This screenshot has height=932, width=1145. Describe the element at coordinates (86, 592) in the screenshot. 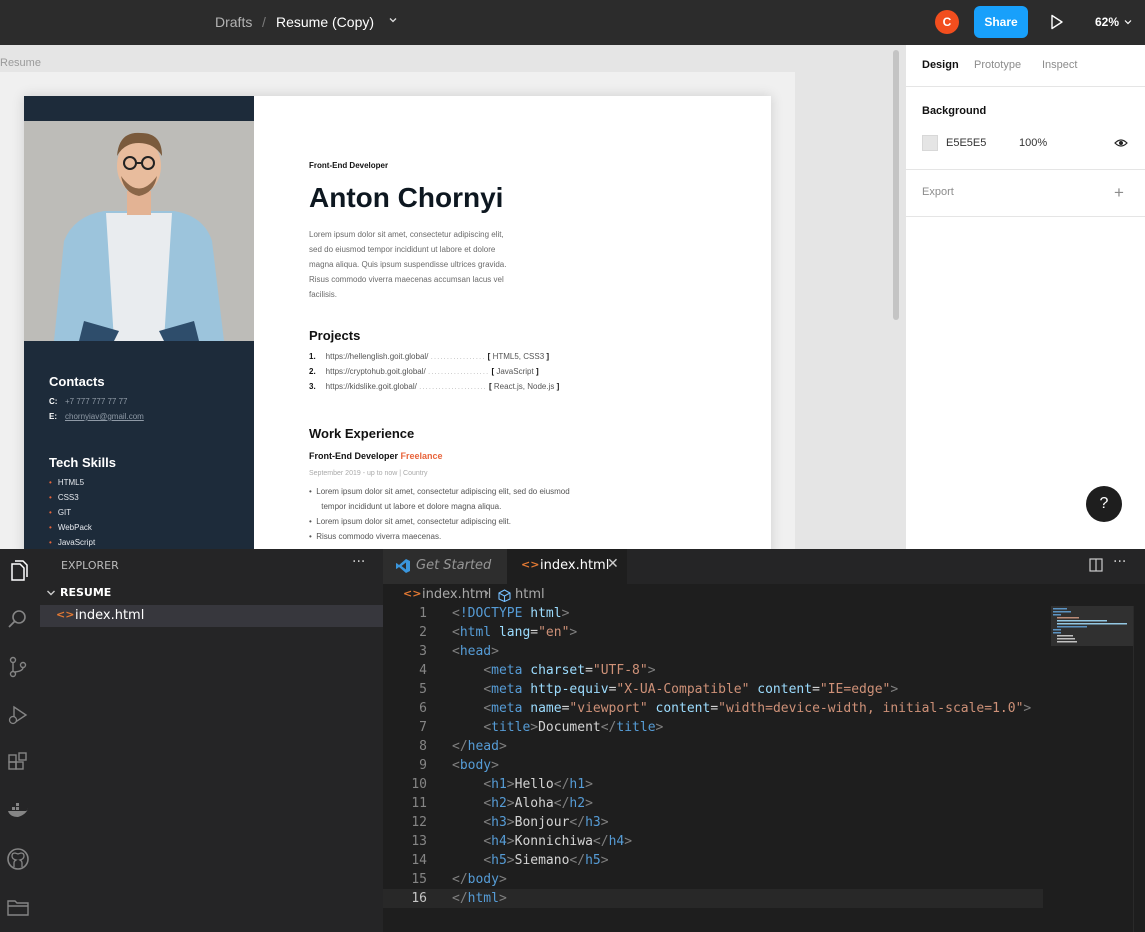

I see `folder-name: RESUME` at that location.